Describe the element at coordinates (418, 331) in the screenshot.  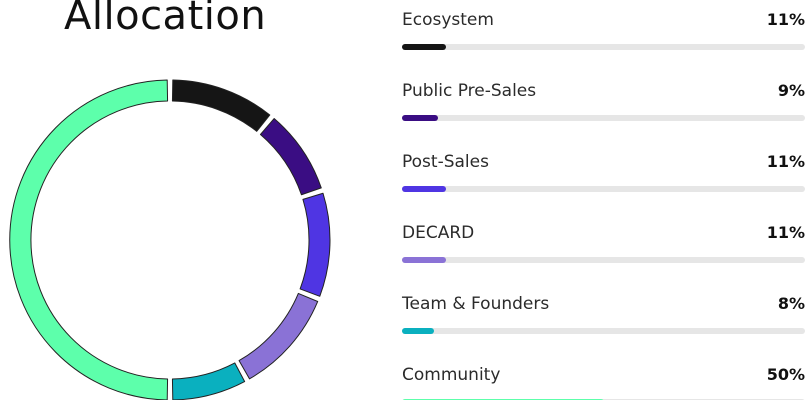
I see `progress-fill-team-and-founders` at that location.